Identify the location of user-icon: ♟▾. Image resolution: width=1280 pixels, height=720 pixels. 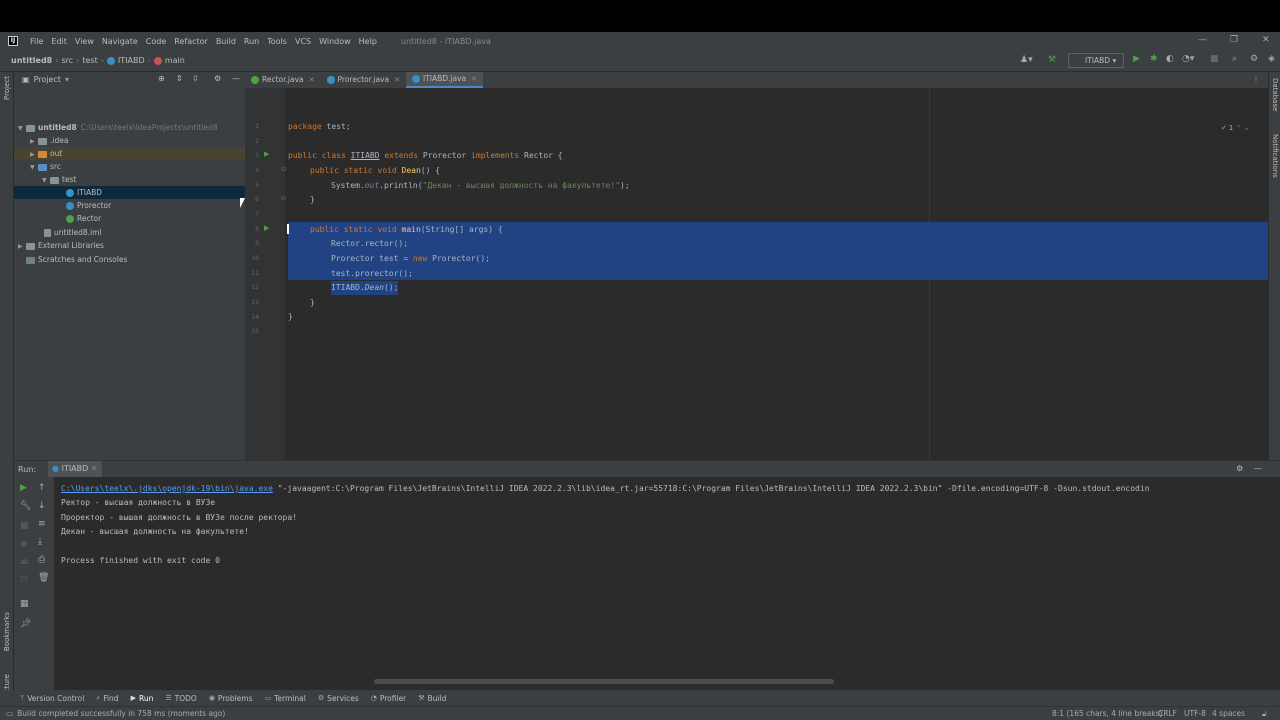
(1026, 60).